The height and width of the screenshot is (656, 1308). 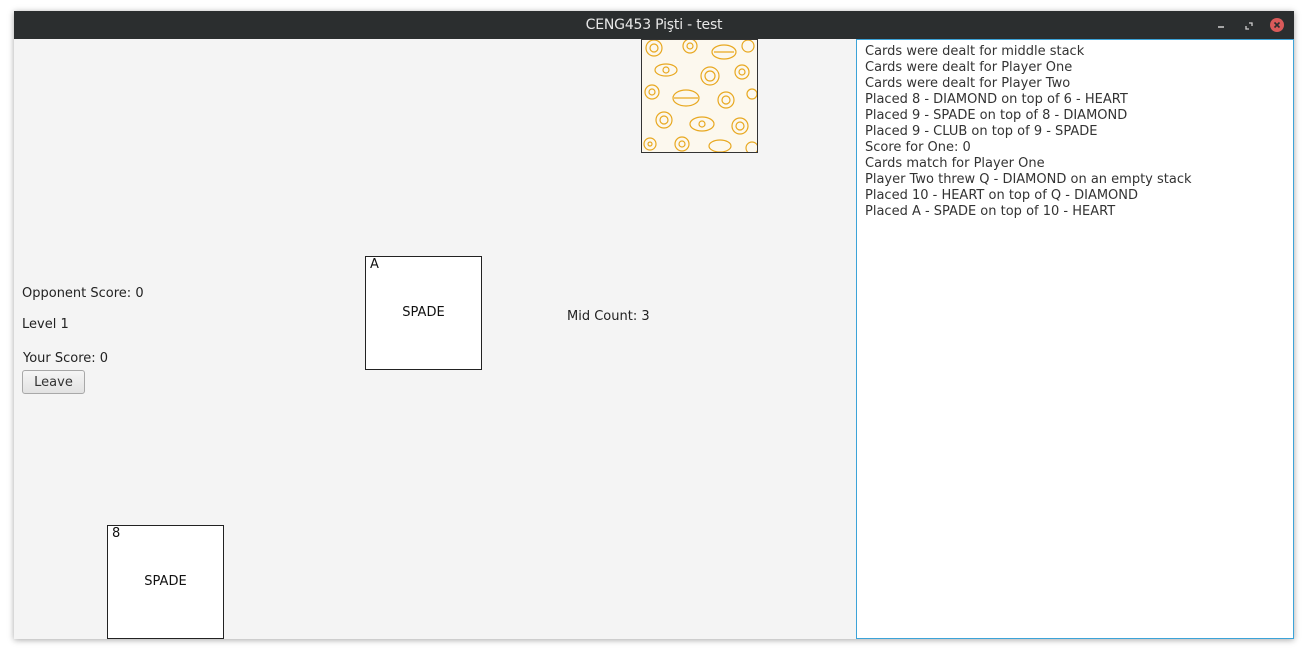 I want to click on opponent-score-label: Opponent Score: 0, so click(x=83, y=293).